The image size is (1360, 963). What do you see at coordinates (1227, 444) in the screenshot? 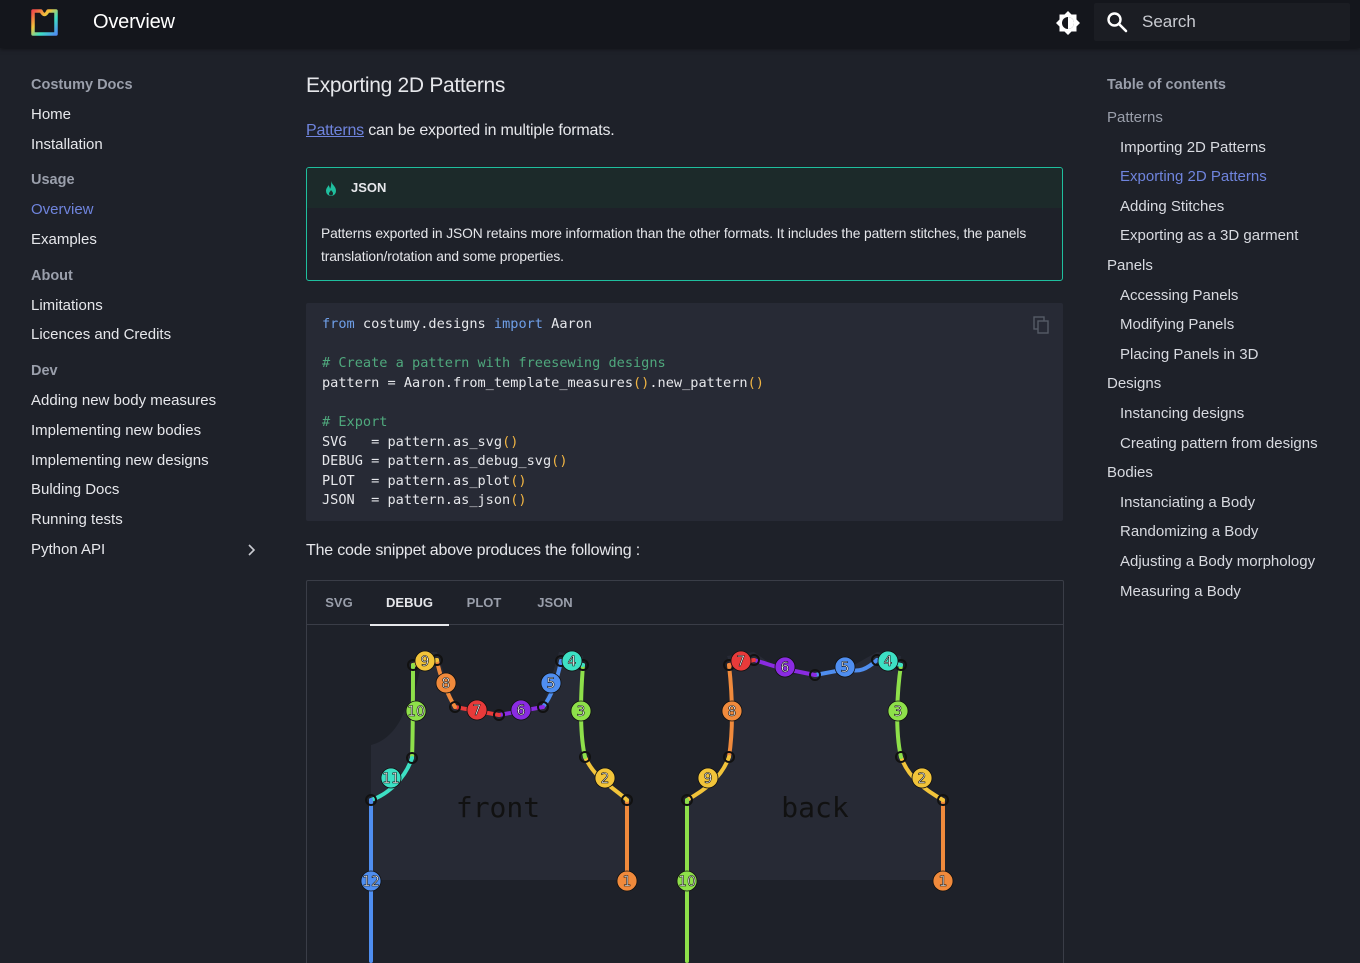
I see `toc-item-creating-pattern: Creating pattern from designs` at bounding box center [1227, 444].